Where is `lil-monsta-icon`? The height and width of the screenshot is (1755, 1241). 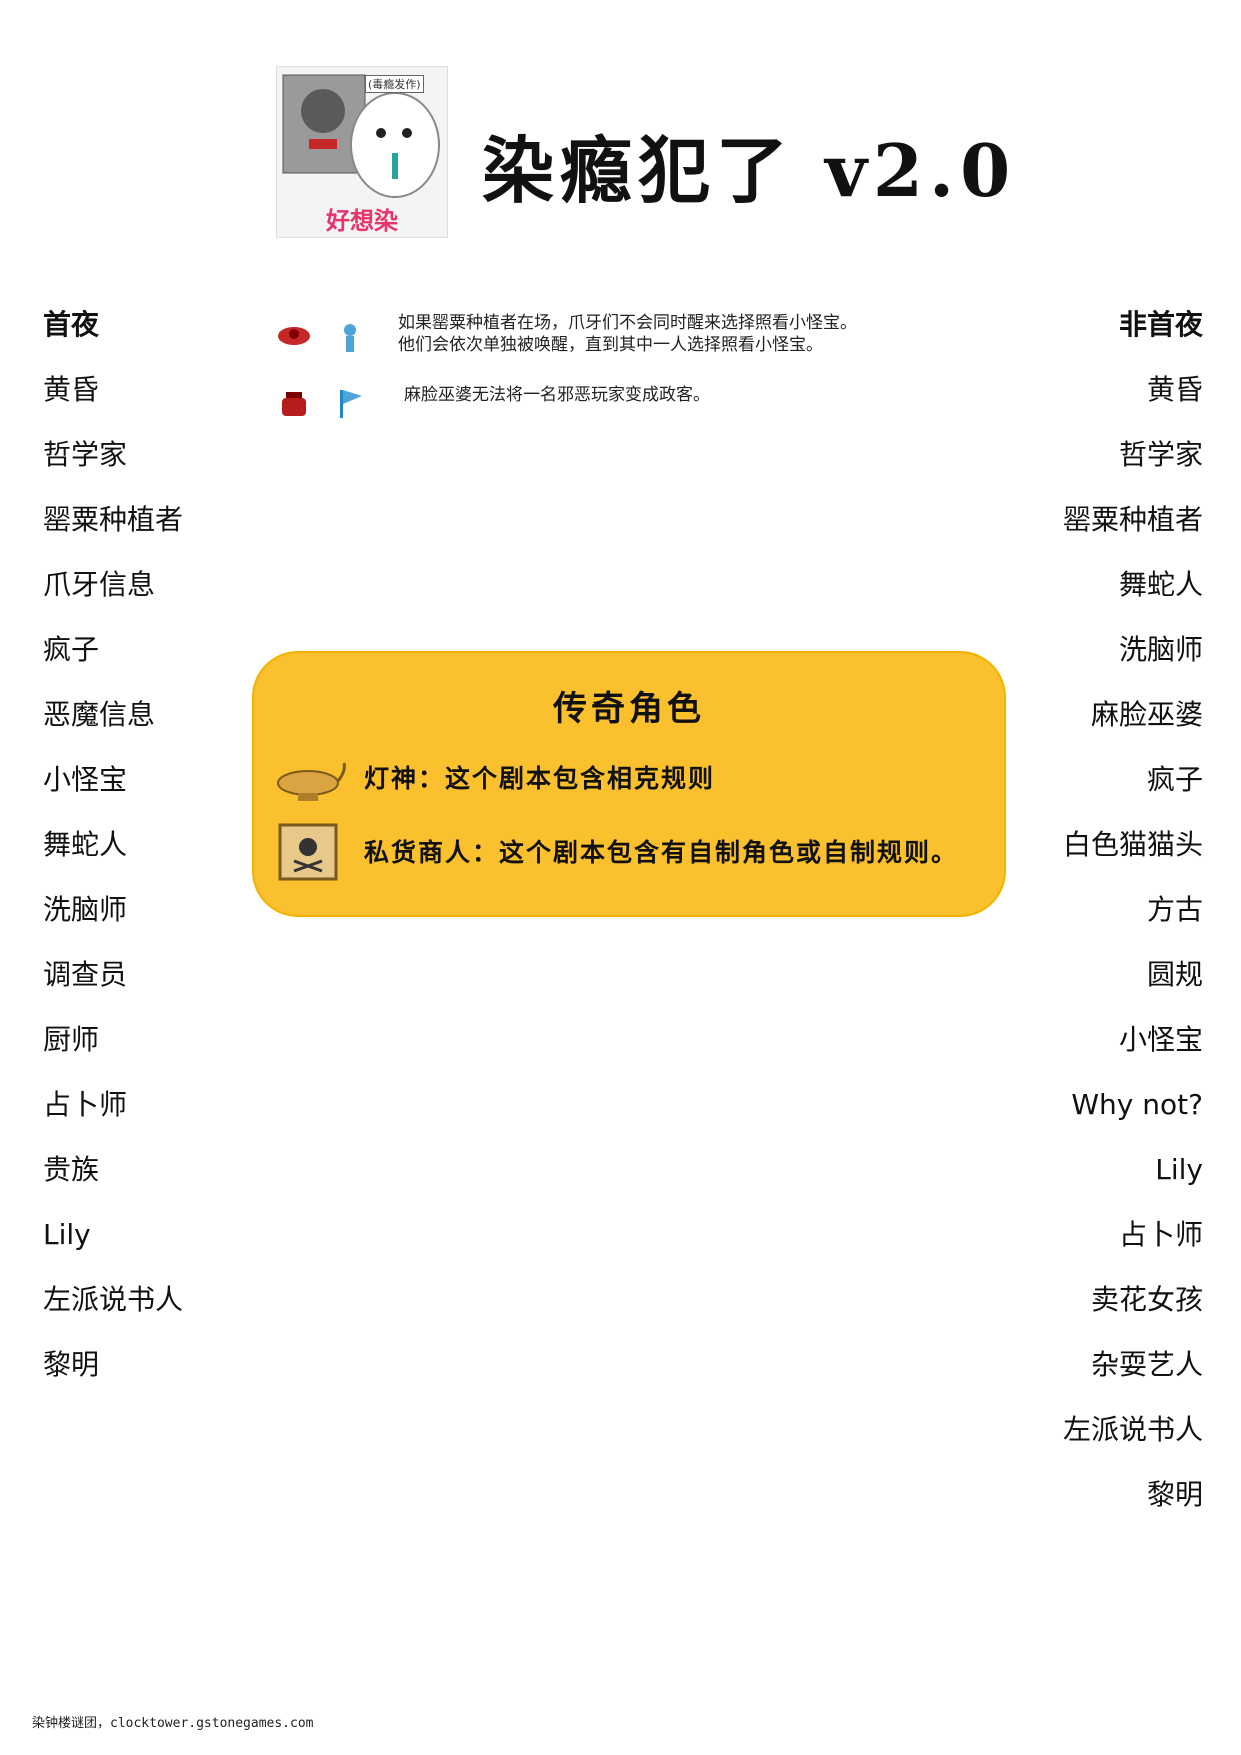
lil-monsta-icon is located at coordinates (350, 338).